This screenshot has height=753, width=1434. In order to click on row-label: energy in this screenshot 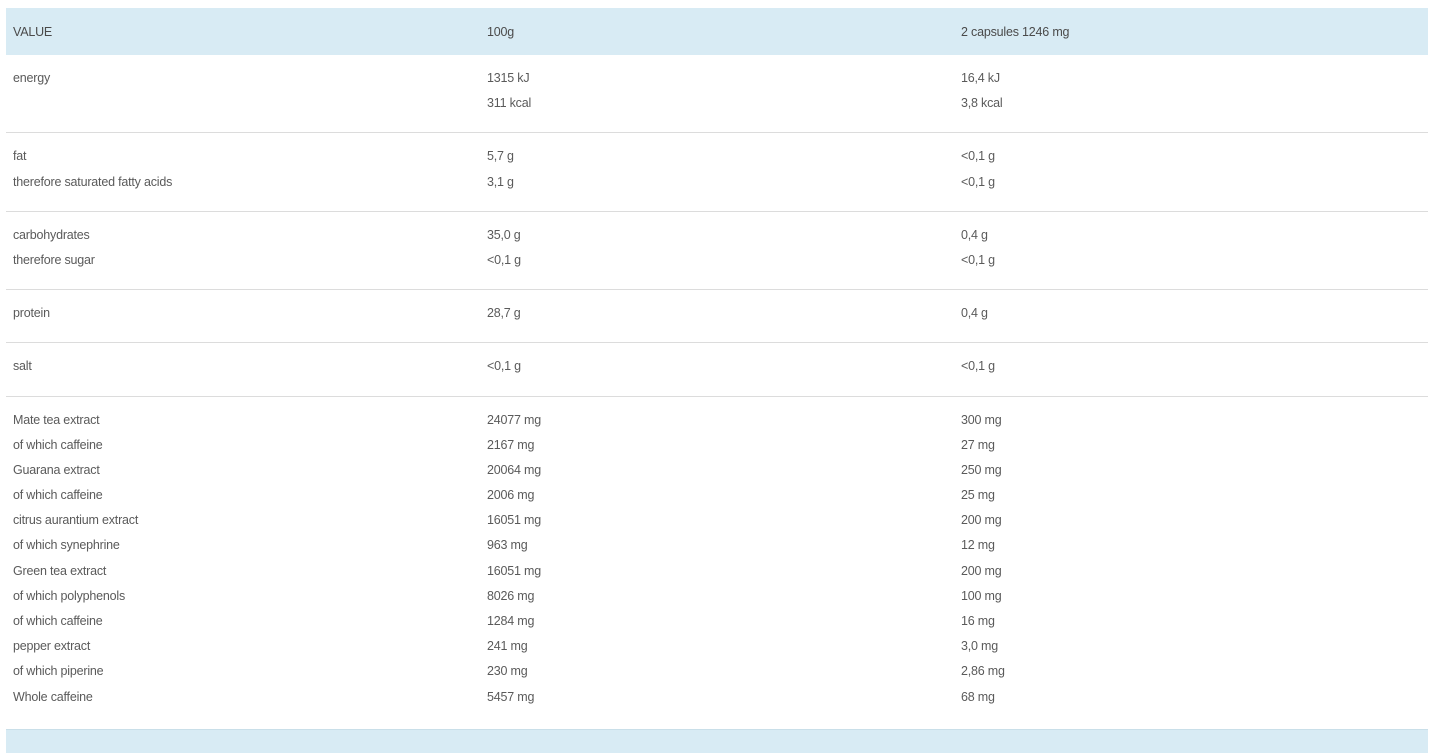, I will do `click(32, 78)`.